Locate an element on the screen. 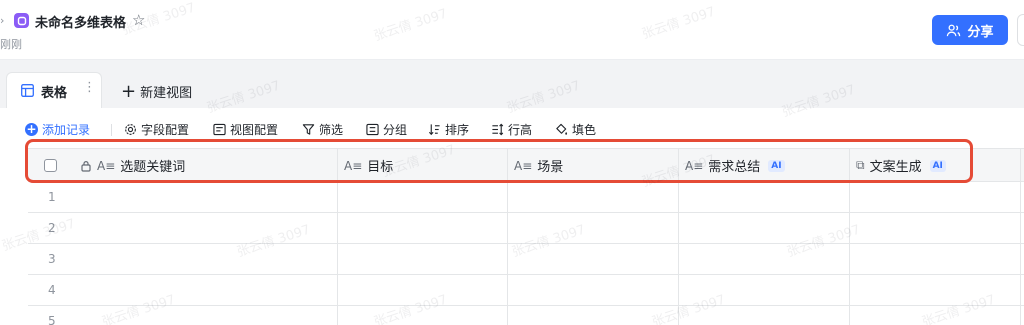  column-header-scene: A≡ 场景 is located at coordinates (593, 165).